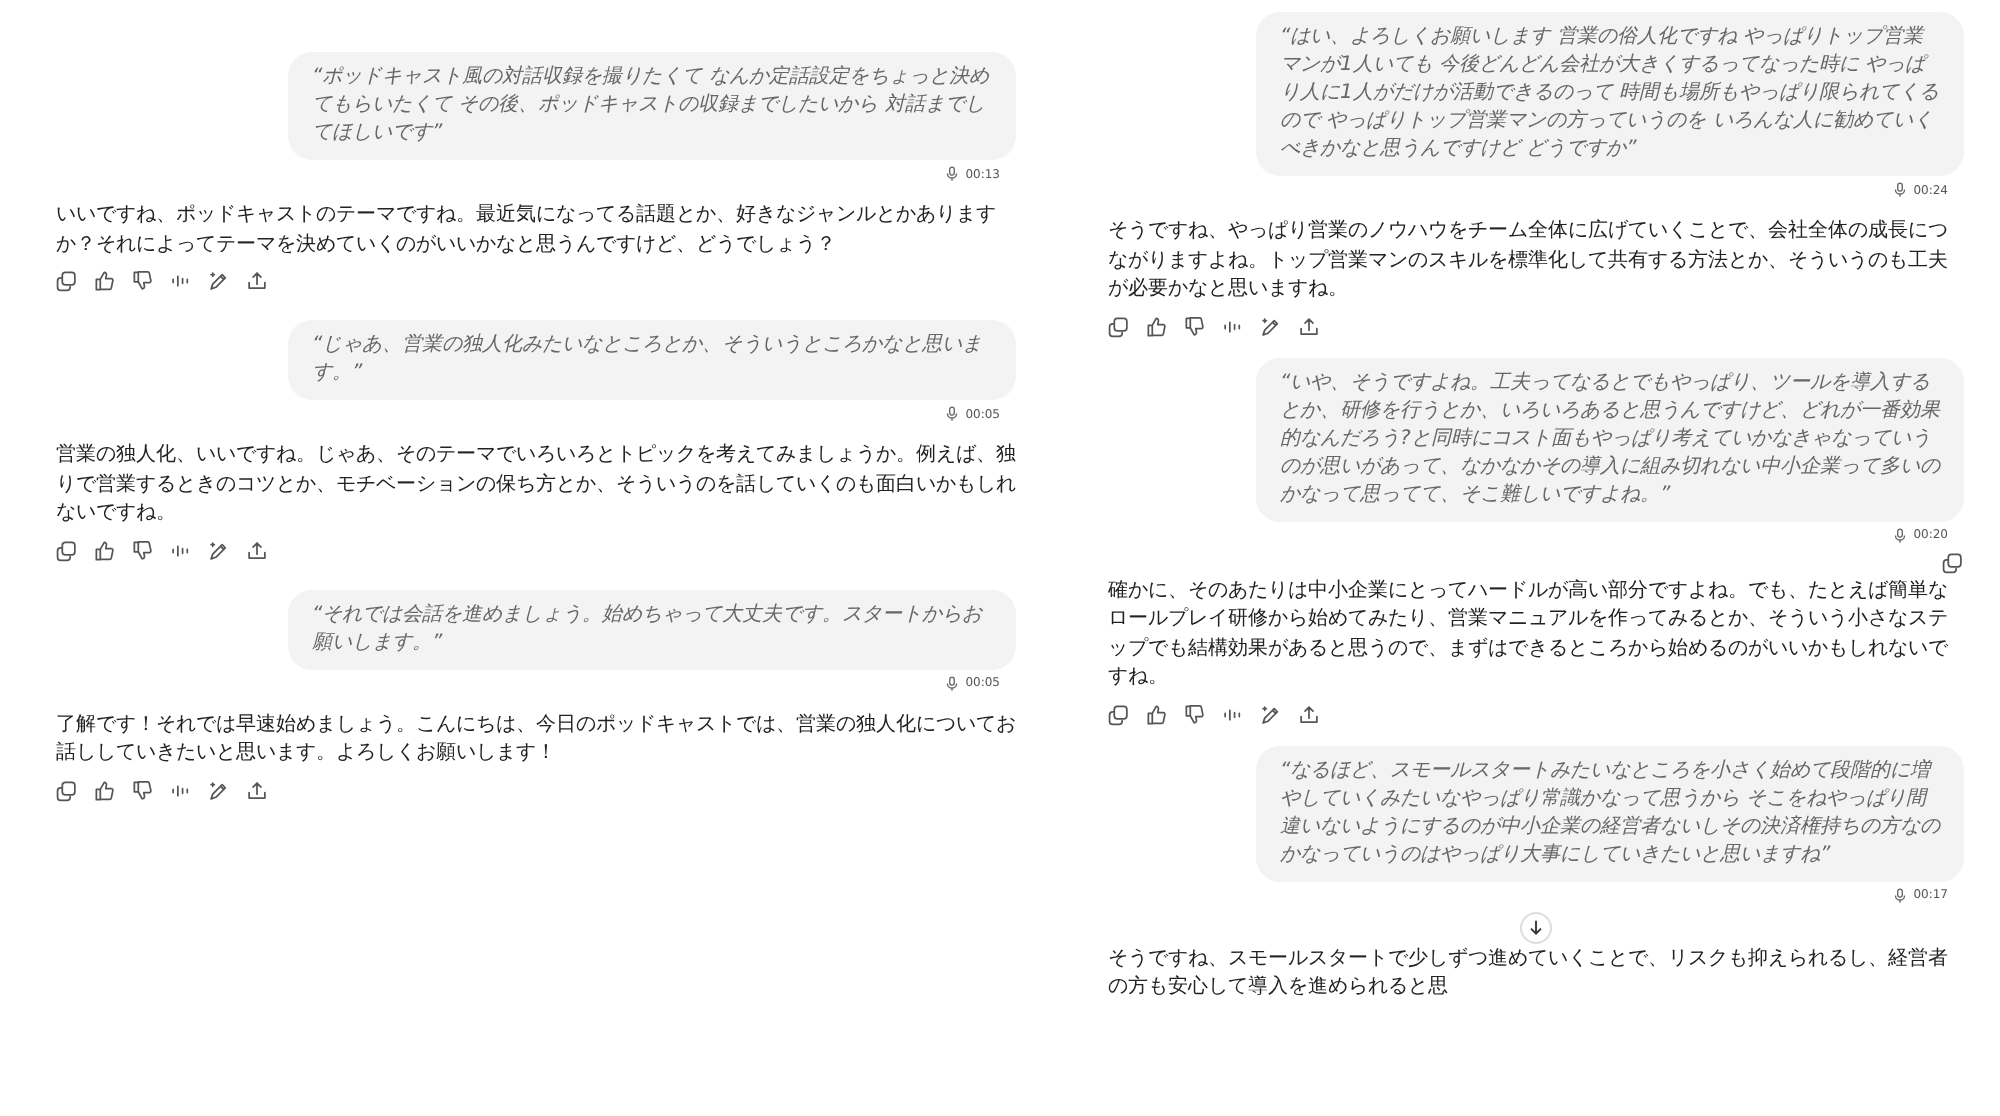 The height and width of the screenshot is (1116, 2000). What do you see at coordinates (1610, 813) in the screenshot?
I see `user-message: “なるほど、スモールスタートみたいなところを小さく始めて段階的に増やしていくみたいなやっぱり常識かなって思うから そこをねやっぱり間違いないようにするのが中小企業の経営者ないしその決済権持ちの方なのかなっていうのはやっぱり大事にしていきたいと思いますね”` at bounding box center [1610, 813].